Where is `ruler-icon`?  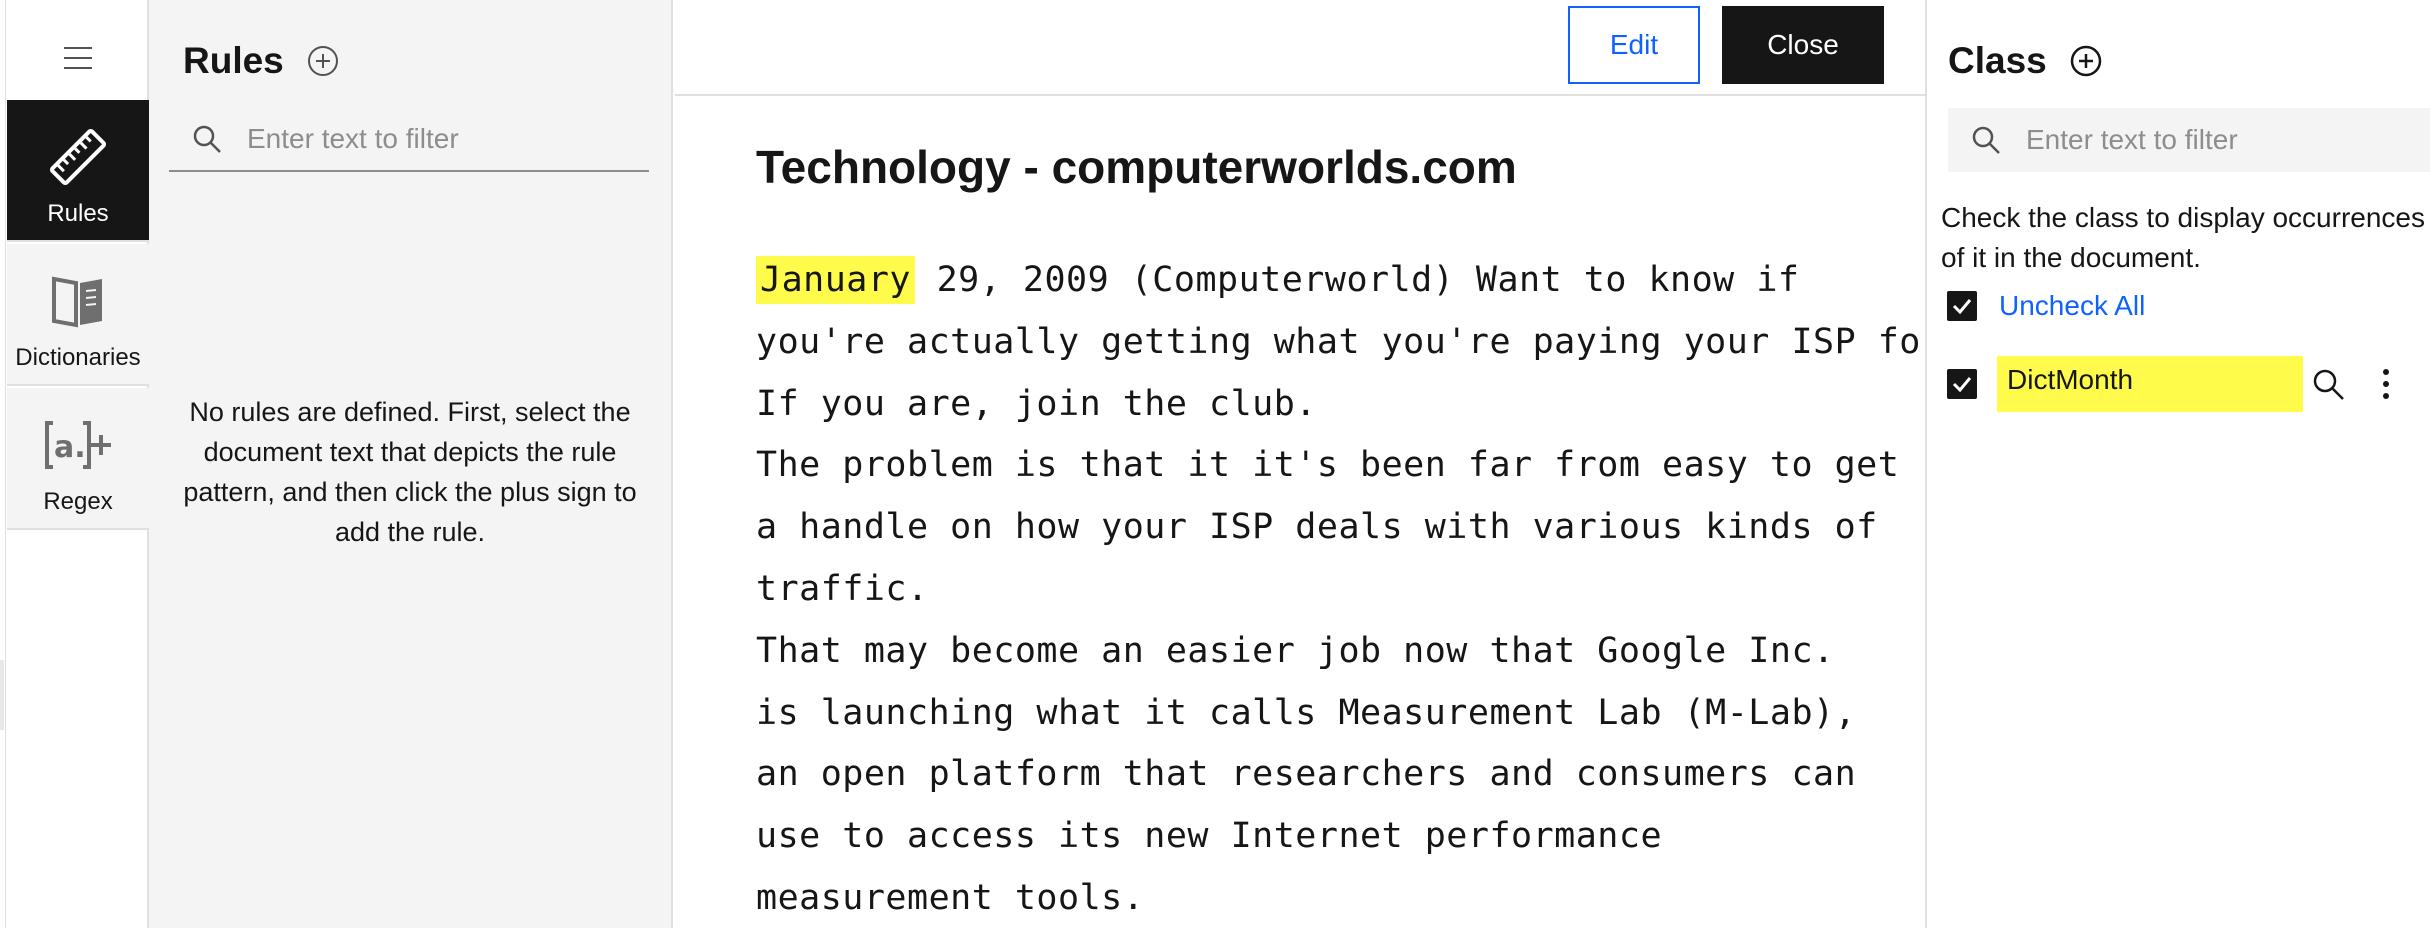
ruler-icon is located at coordinates (78, 157).